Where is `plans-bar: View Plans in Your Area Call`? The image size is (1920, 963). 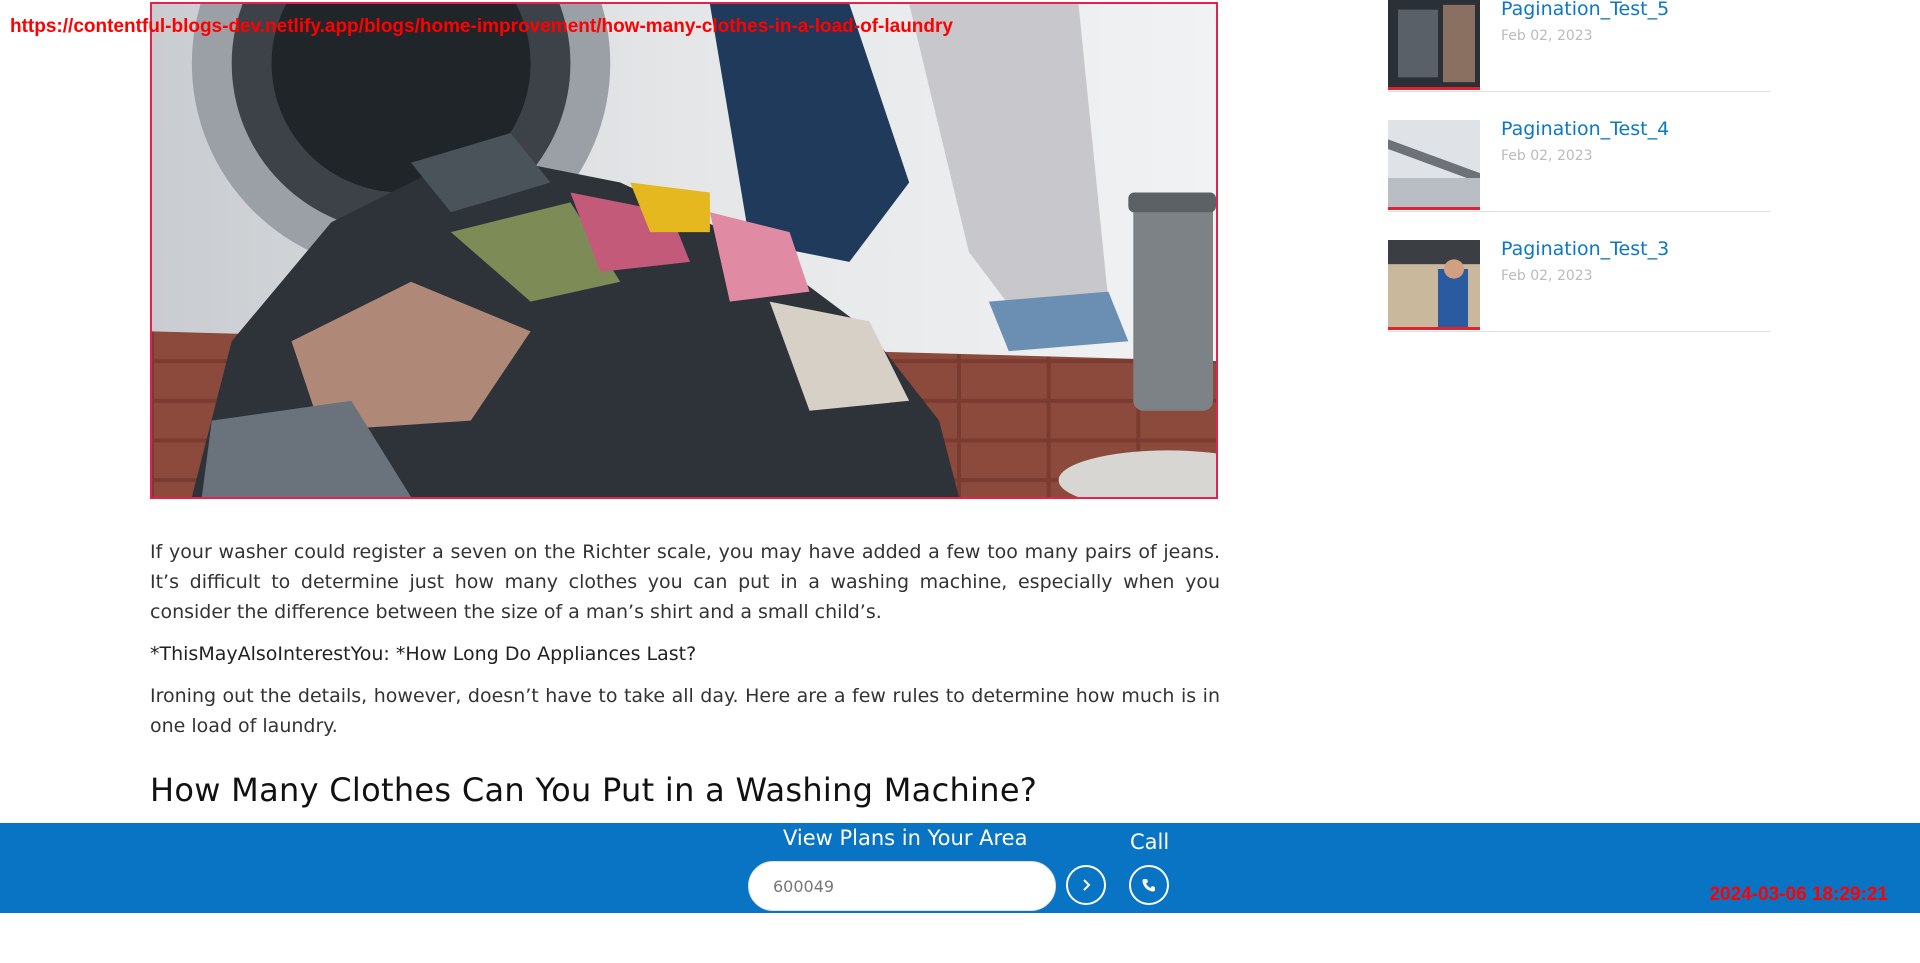 plans-bar: View Plans in Your Area Call is located at coordinates (960, 868).